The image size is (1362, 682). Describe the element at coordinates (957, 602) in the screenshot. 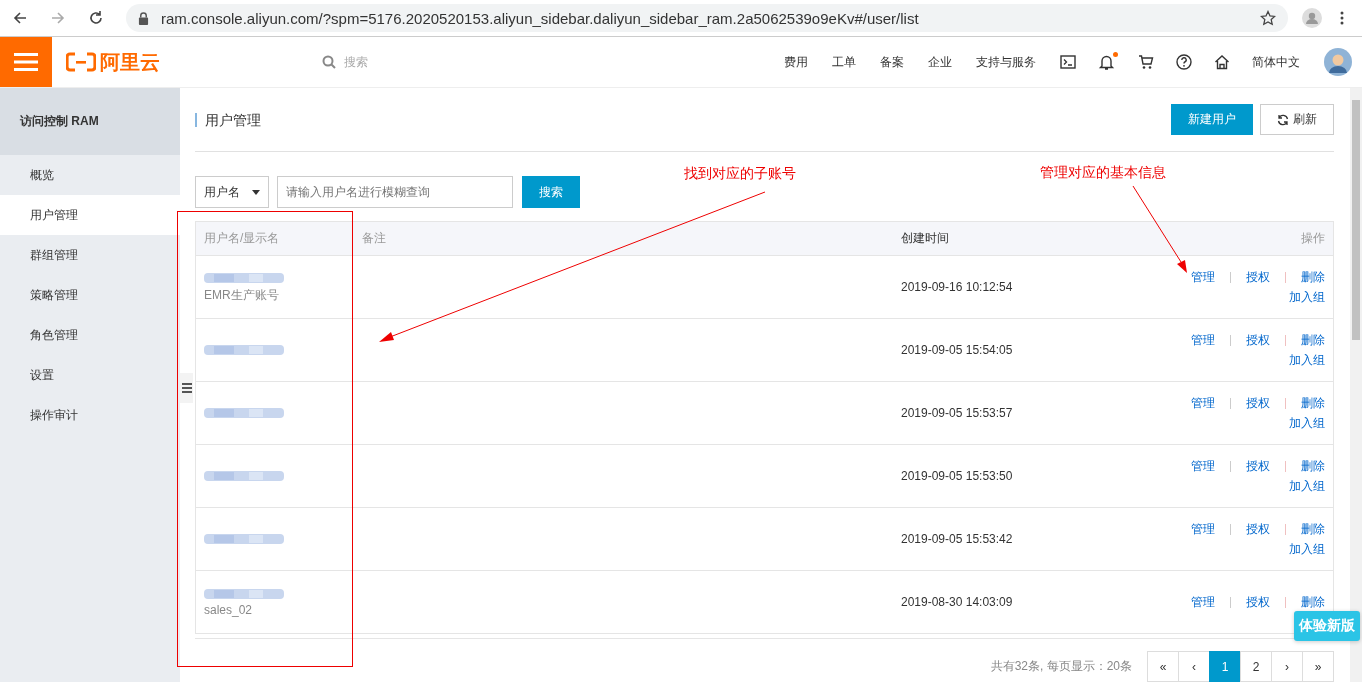

I see `created-time: 2019-08-30 14:03:09` at that location.